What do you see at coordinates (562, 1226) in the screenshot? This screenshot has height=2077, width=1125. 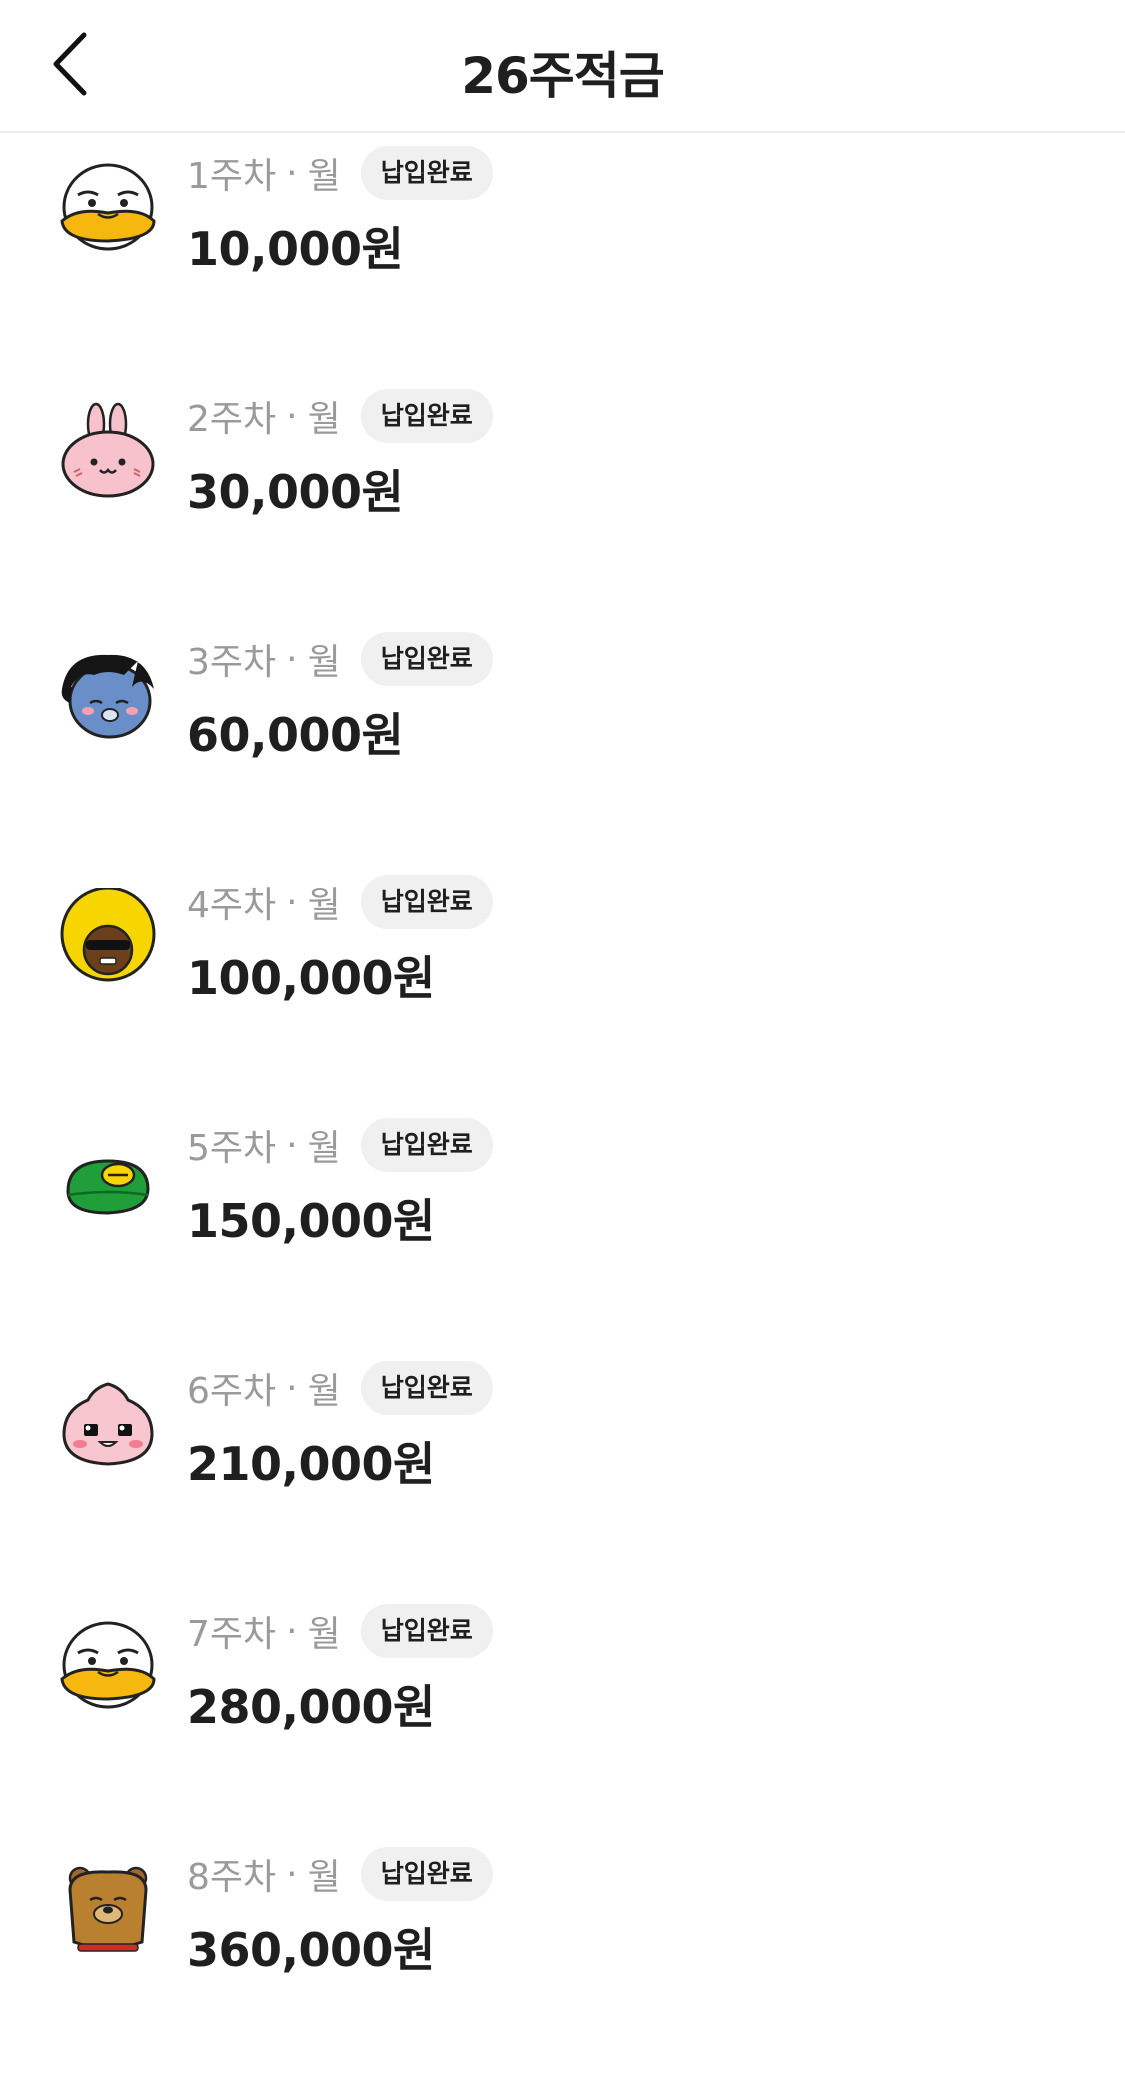 I see `list-item: 5주차 · 월 납입완료 150,000원` at bounding box center [562, 1226].